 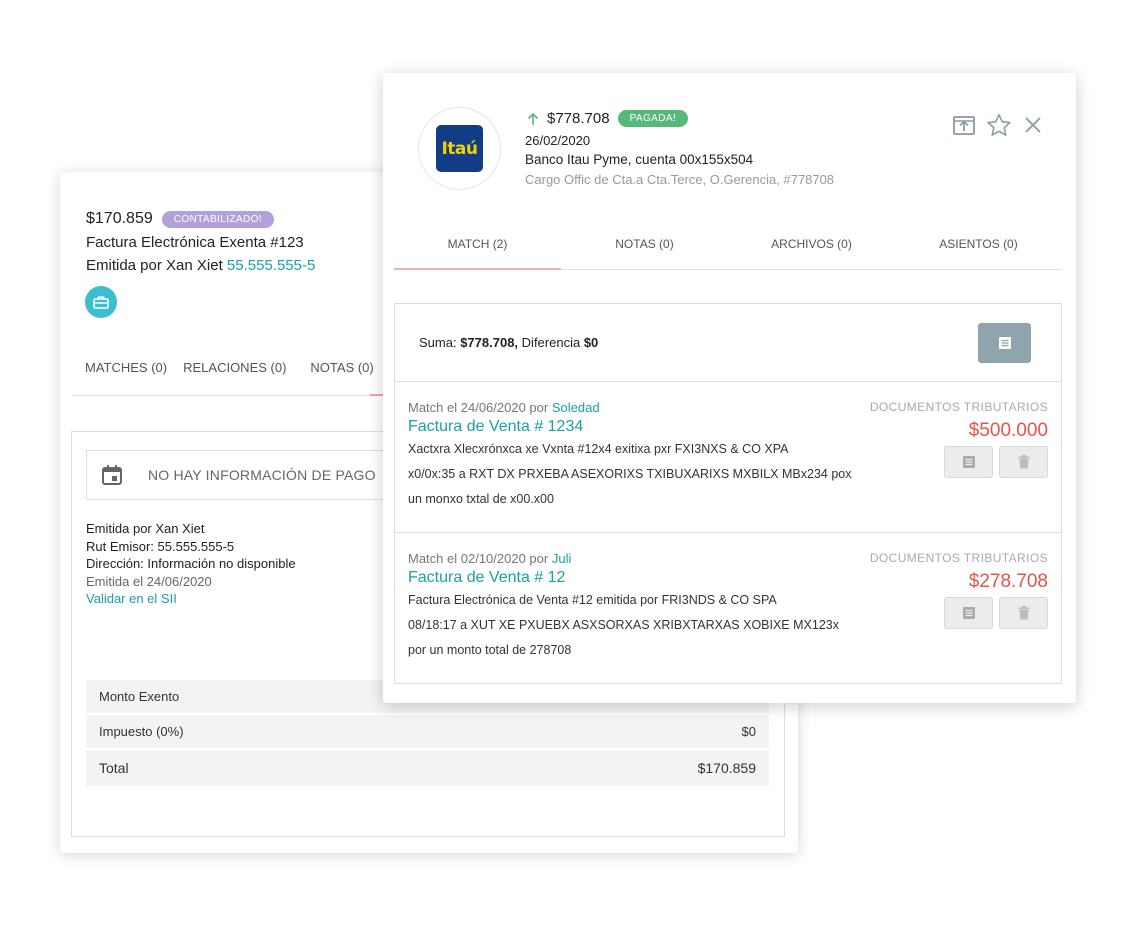 I want to click on invoice-header: $170.859 CONTABILIZADO!, so click(x=180, y=219).